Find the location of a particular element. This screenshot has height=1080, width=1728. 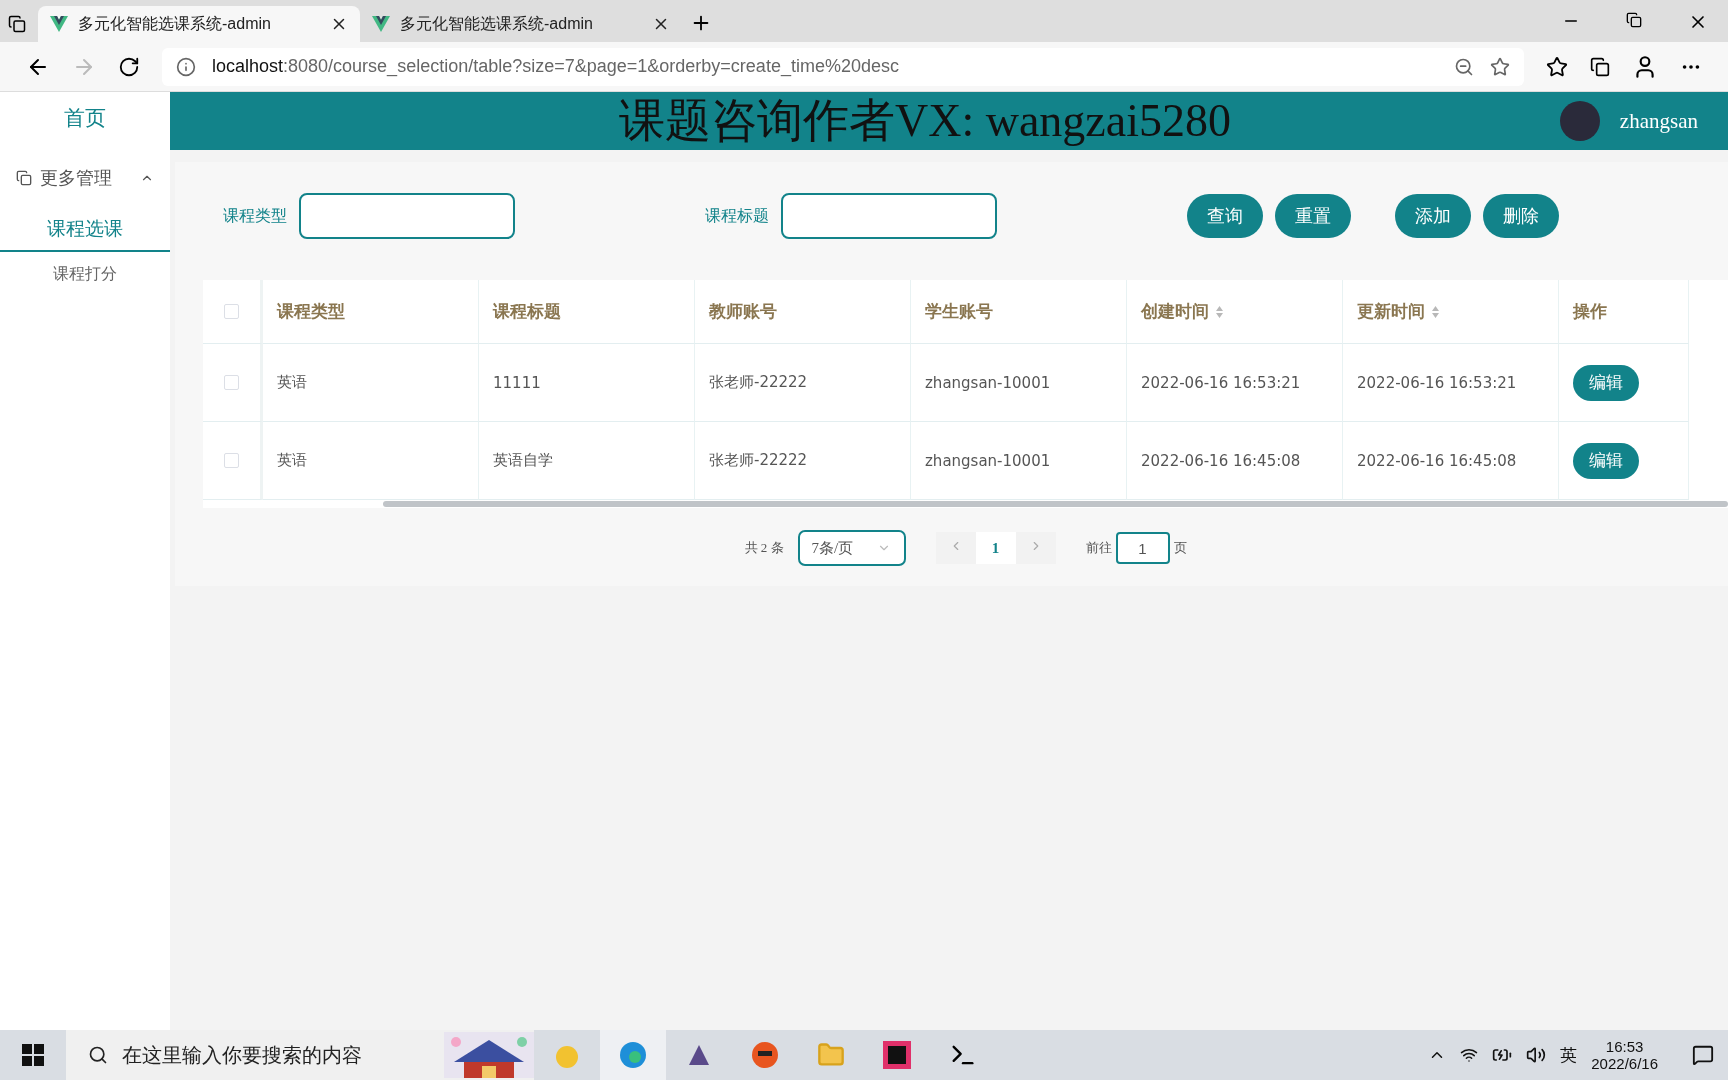

scrollbar is located at coordinates (1055, 504).